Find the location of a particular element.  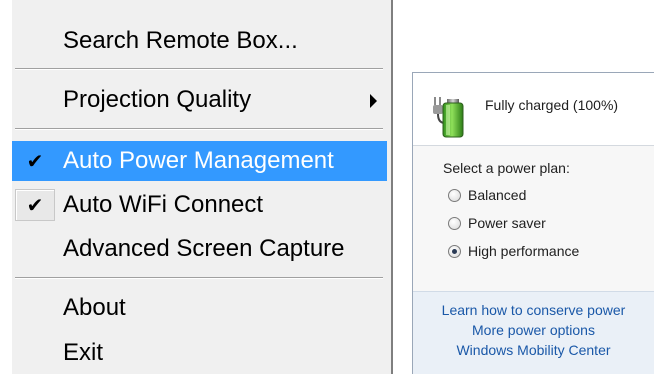

menu-item-exit: Exit is located at coordinates (199, 353).